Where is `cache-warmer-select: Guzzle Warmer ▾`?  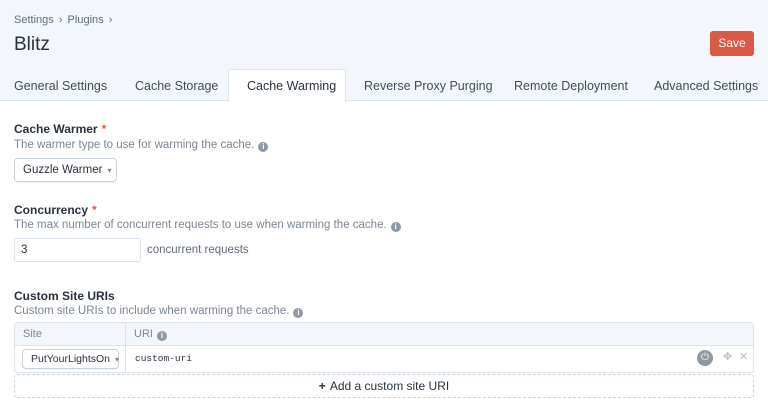 cache-warmer-select: Guzzle Warmer ▾ is located at coordinates (65, 170).